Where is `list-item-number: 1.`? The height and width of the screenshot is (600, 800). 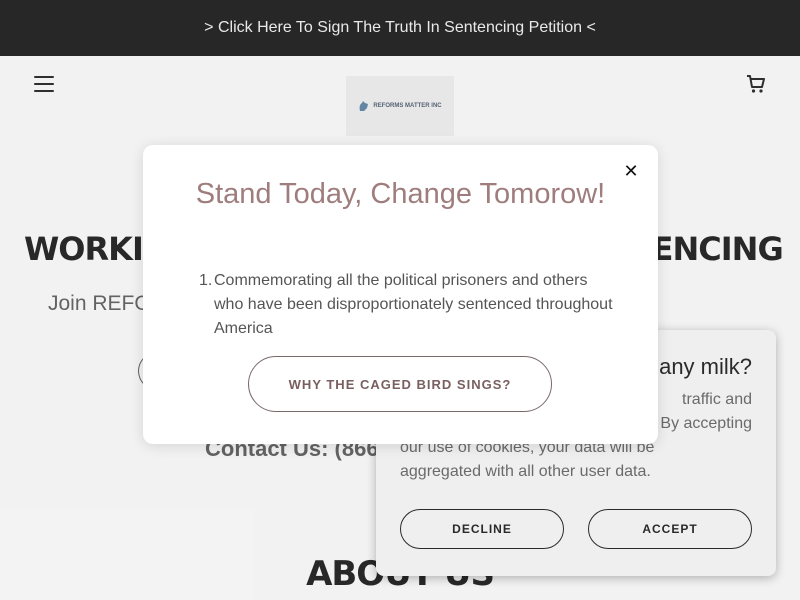 list-item-number: 1. is located at coordinates (206, 280).